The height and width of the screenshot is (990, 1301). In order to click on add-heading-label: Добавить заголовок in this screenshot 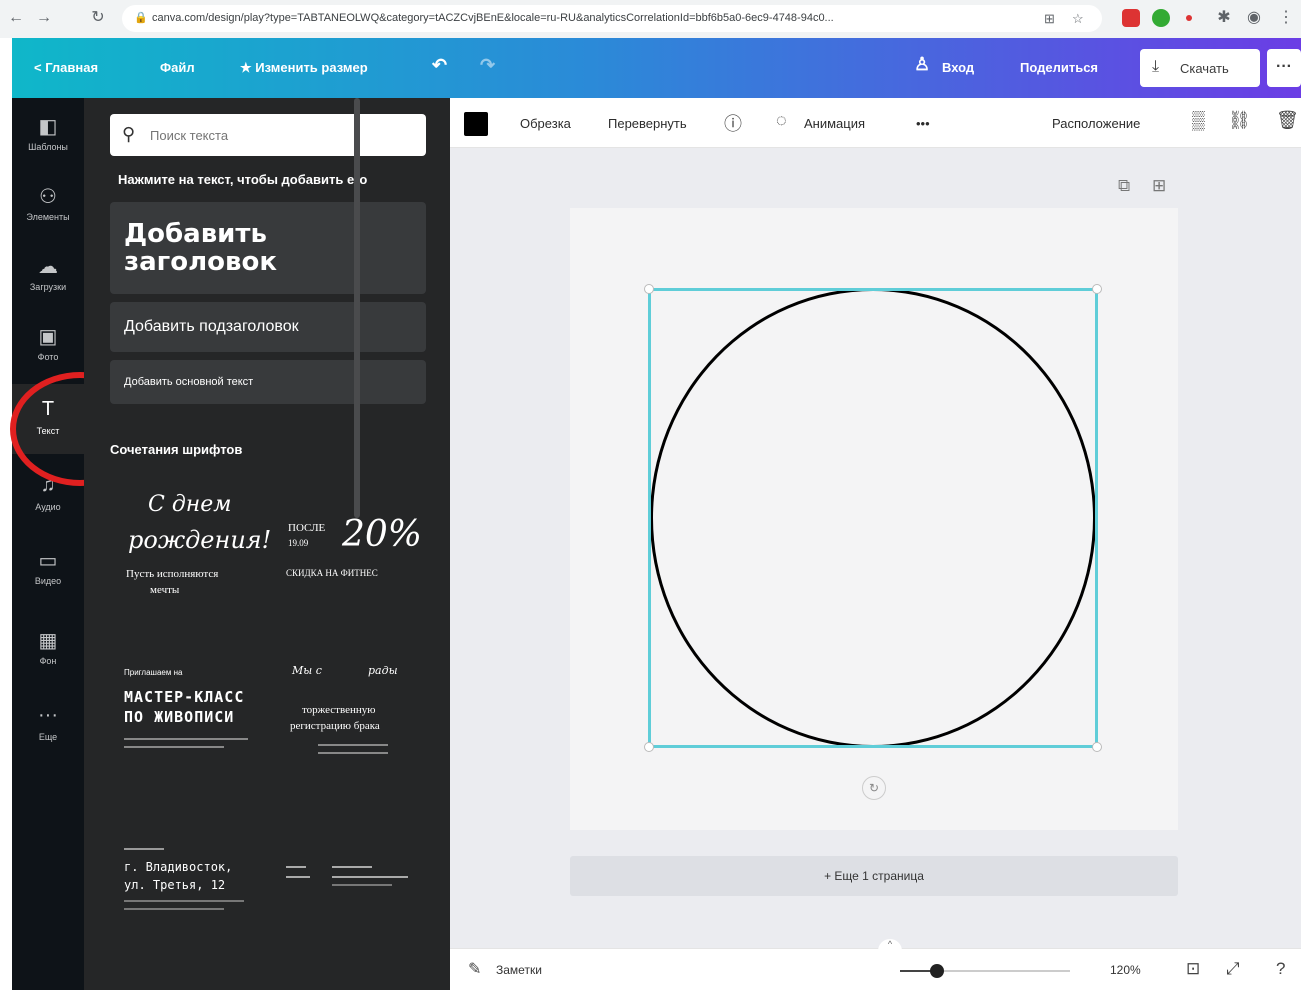, I will do `click(200, 248)`.